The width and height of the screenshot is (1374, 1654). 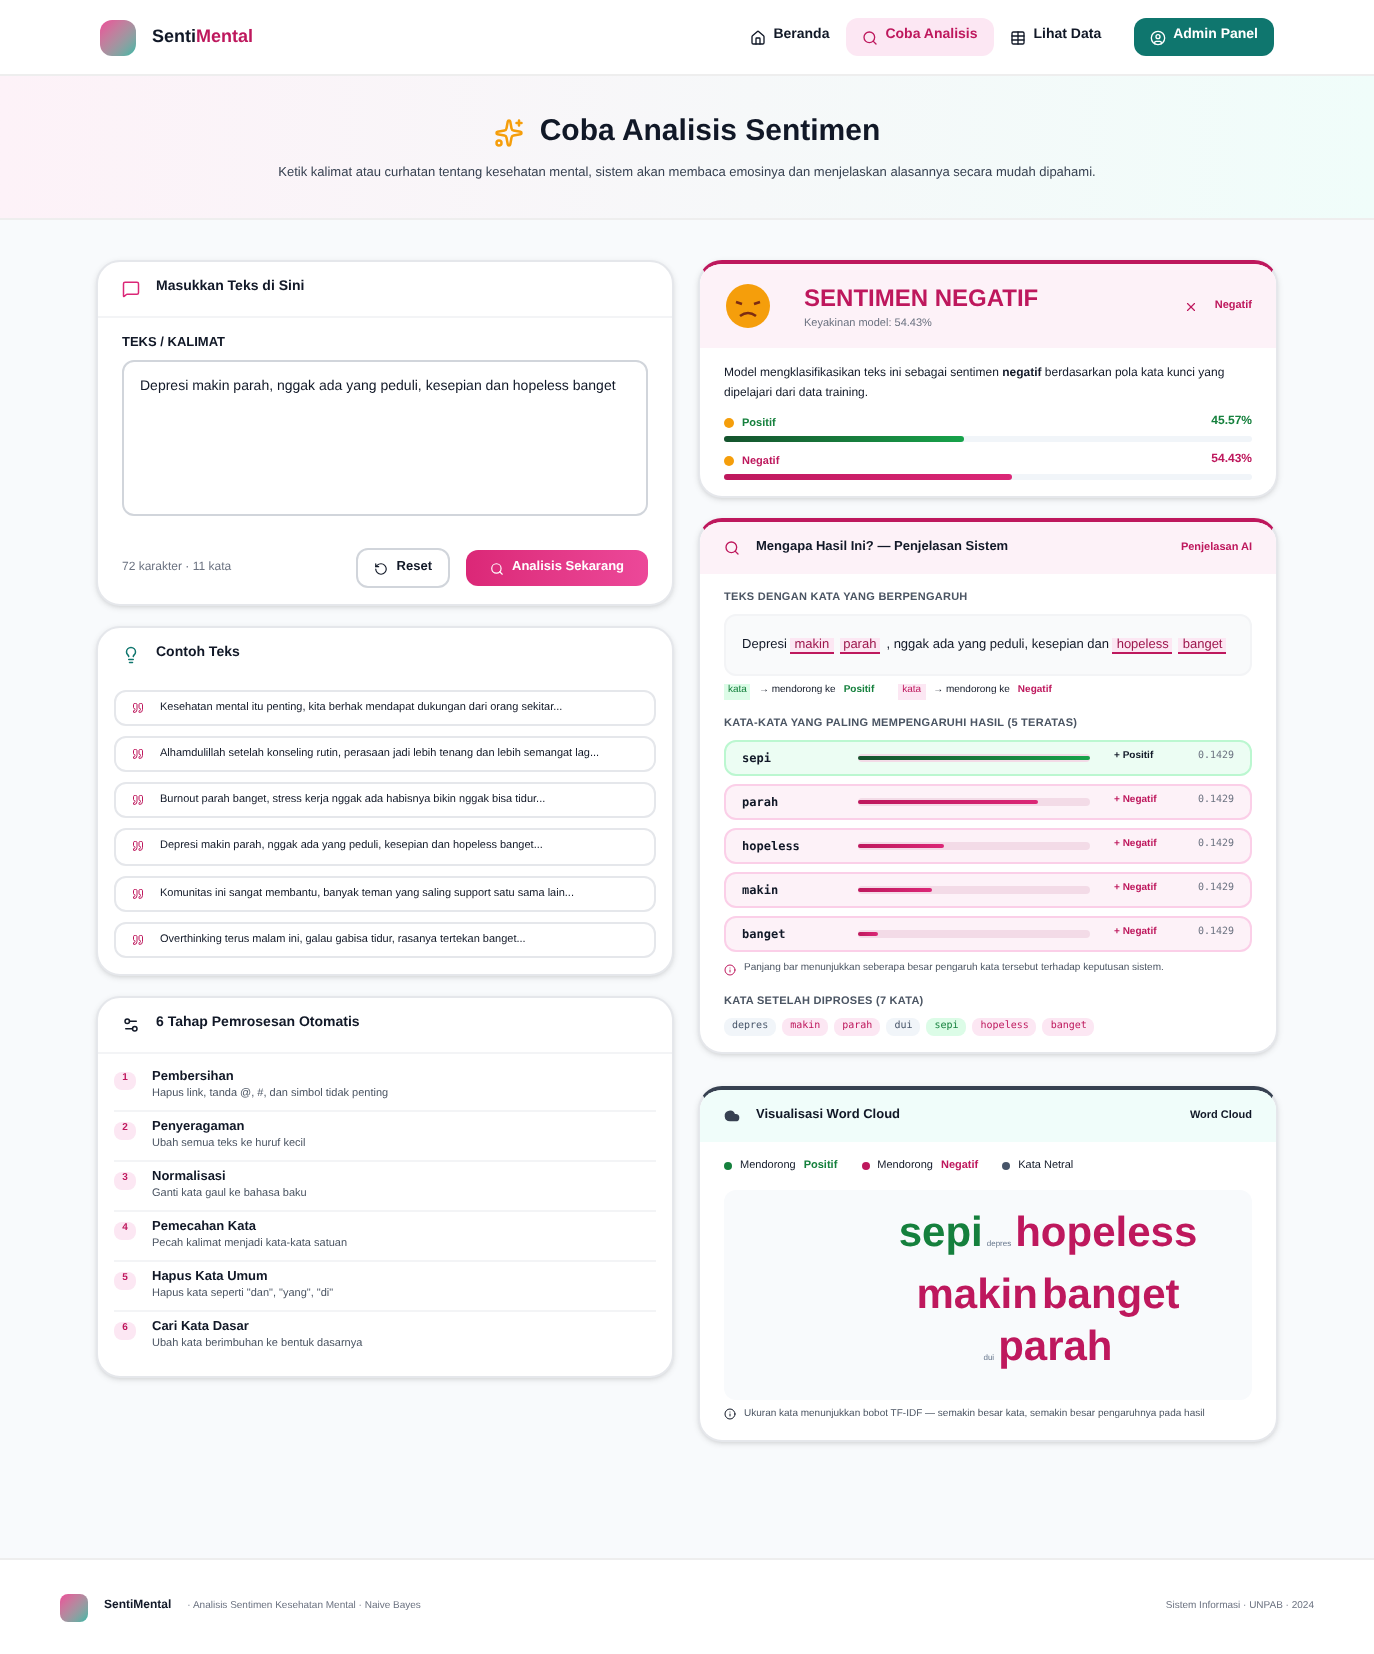 What do you see at coordinates (710, 132) in the screenshot?
I see `page-title: Coba Analisis Sentimen` at bounding box center [710, 132].